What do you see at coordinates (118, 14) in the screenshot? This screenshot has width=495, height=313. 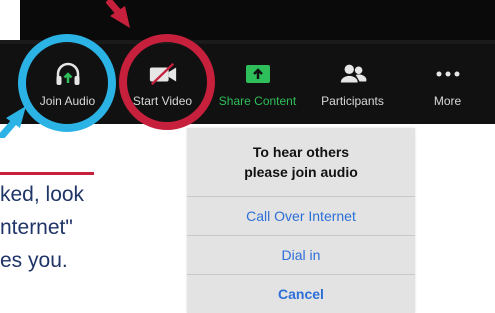 I see `red-arrow-icon` at bounding box center [118, 14].